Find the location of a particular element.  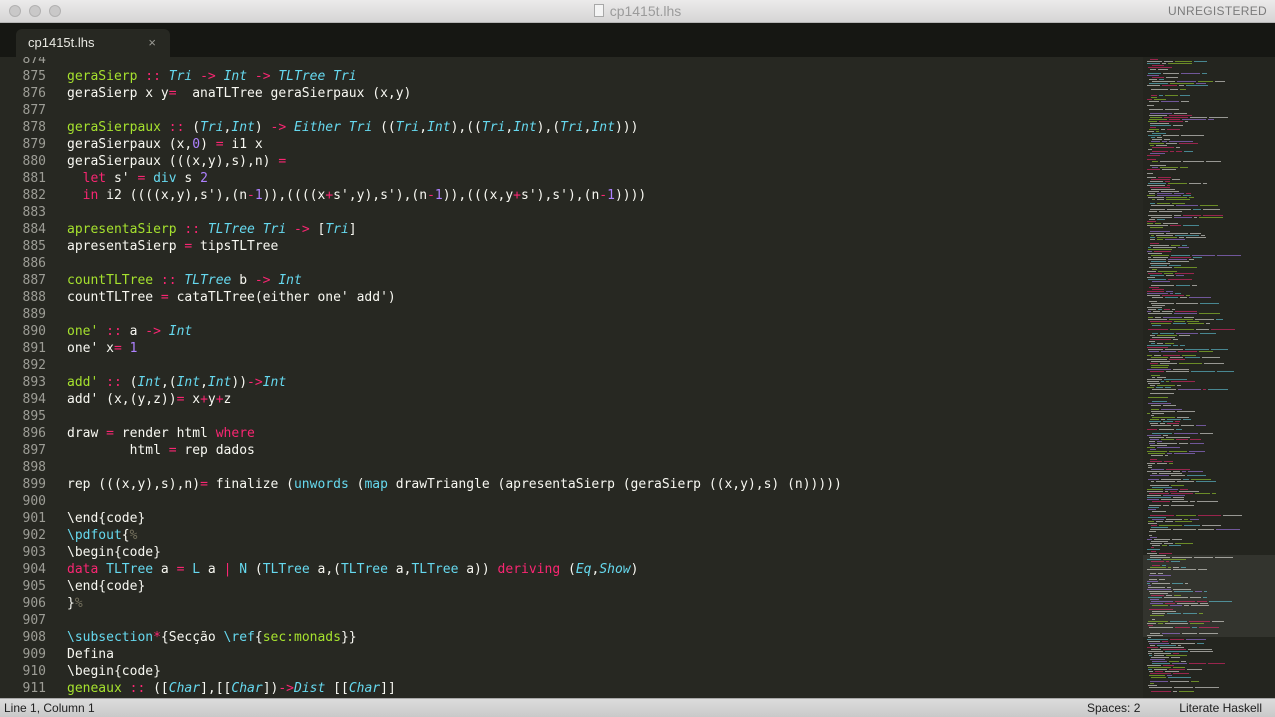

code-token: Char is located at coordinates (184, 688).